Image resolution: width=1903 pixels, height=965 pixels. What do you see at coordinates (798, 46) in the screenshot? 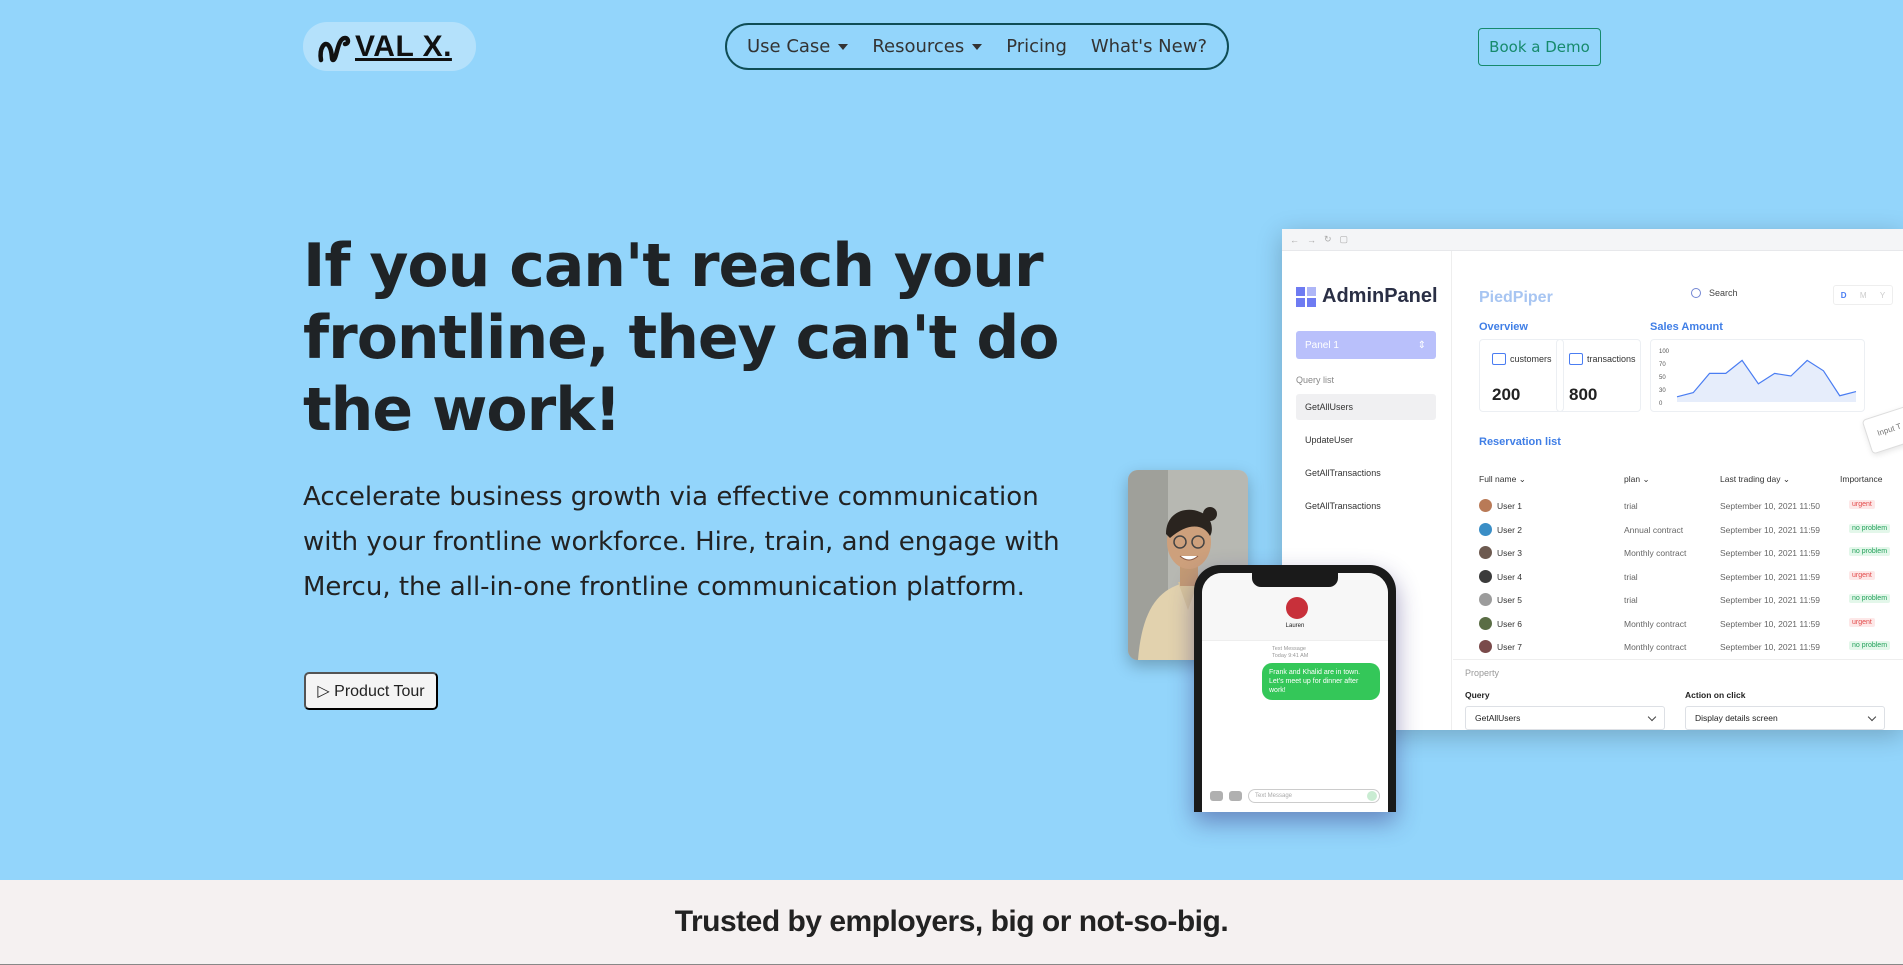
I see `nav-item-use-case: Use Case` at bounding box center [798, 46].